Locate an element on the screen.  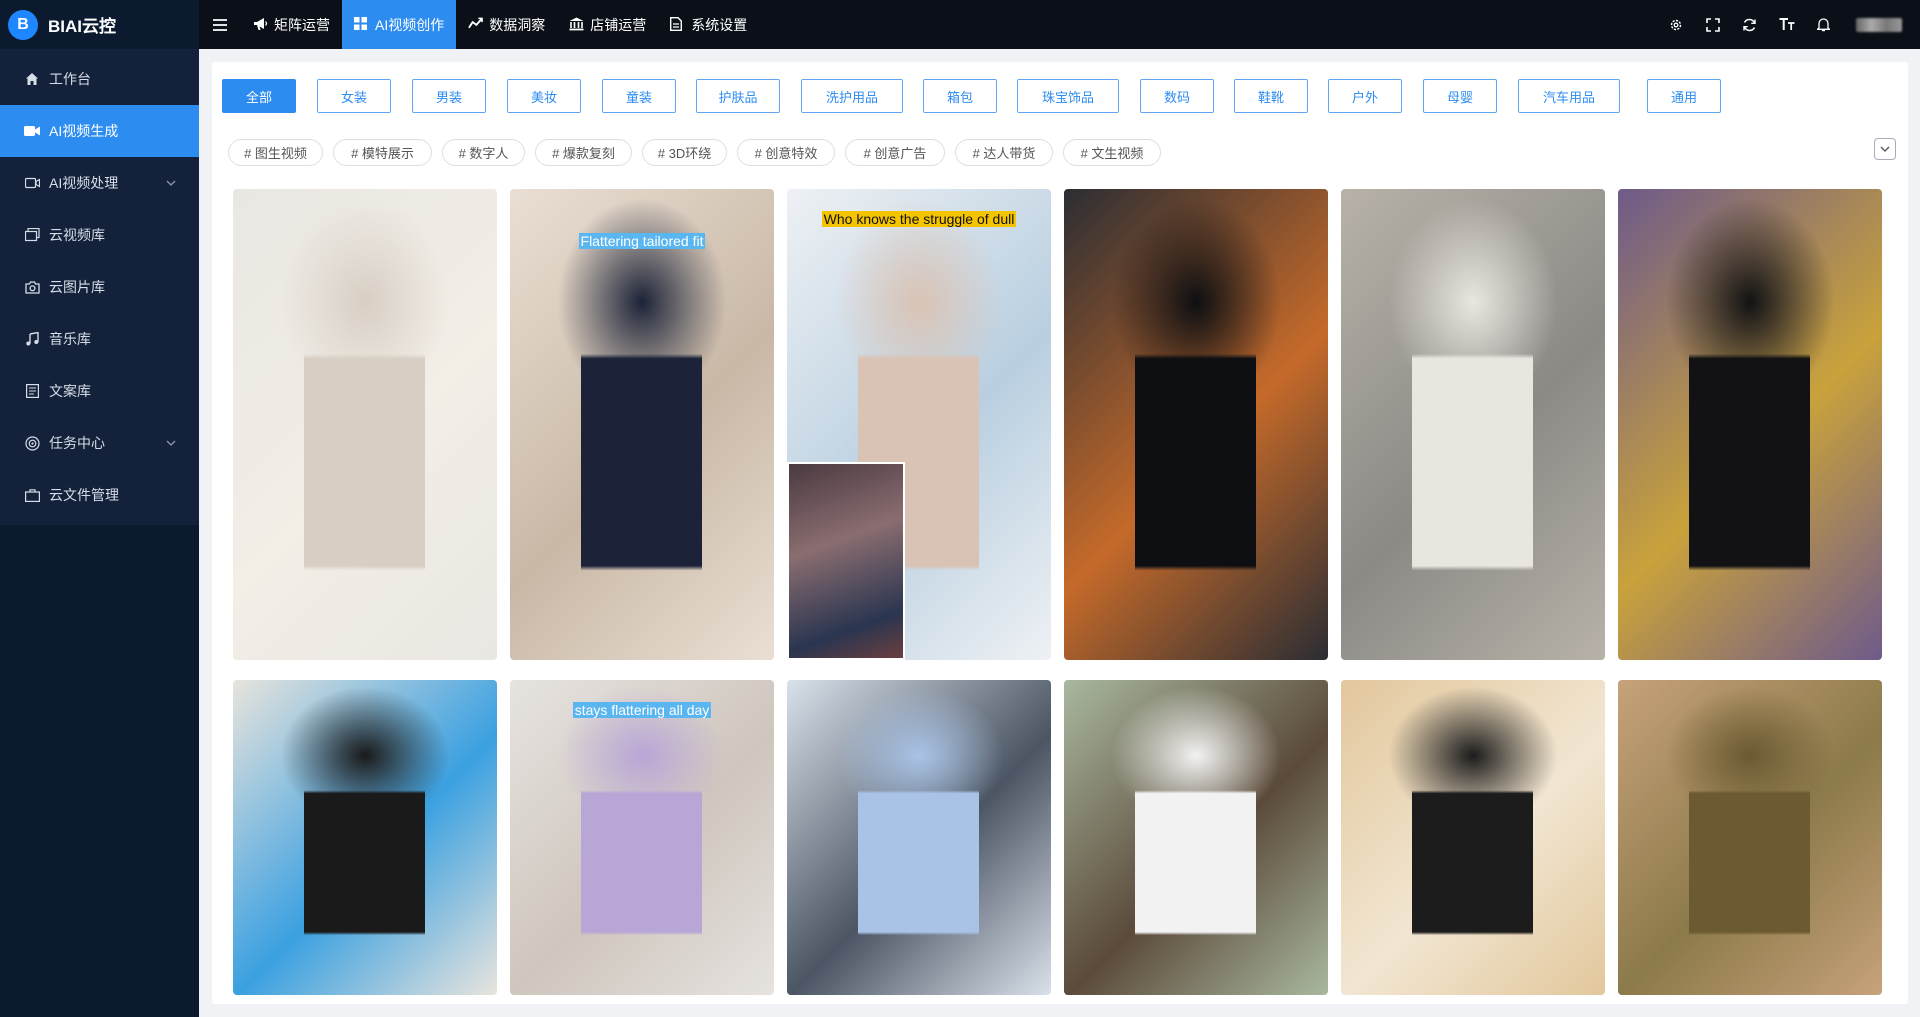
category-button: 珠宝饰品 is located at coordinates (1068, 96).